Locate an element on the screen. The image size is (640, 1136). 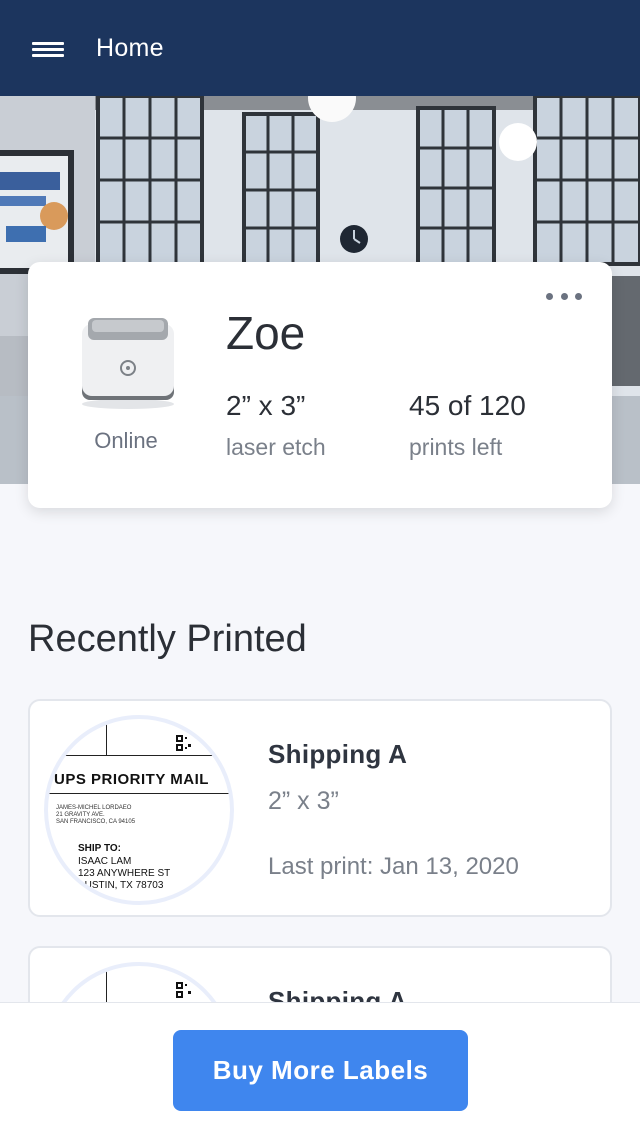
last-print-date: Last print: Jan 13, 2020 is located at coordinates (393, 866).